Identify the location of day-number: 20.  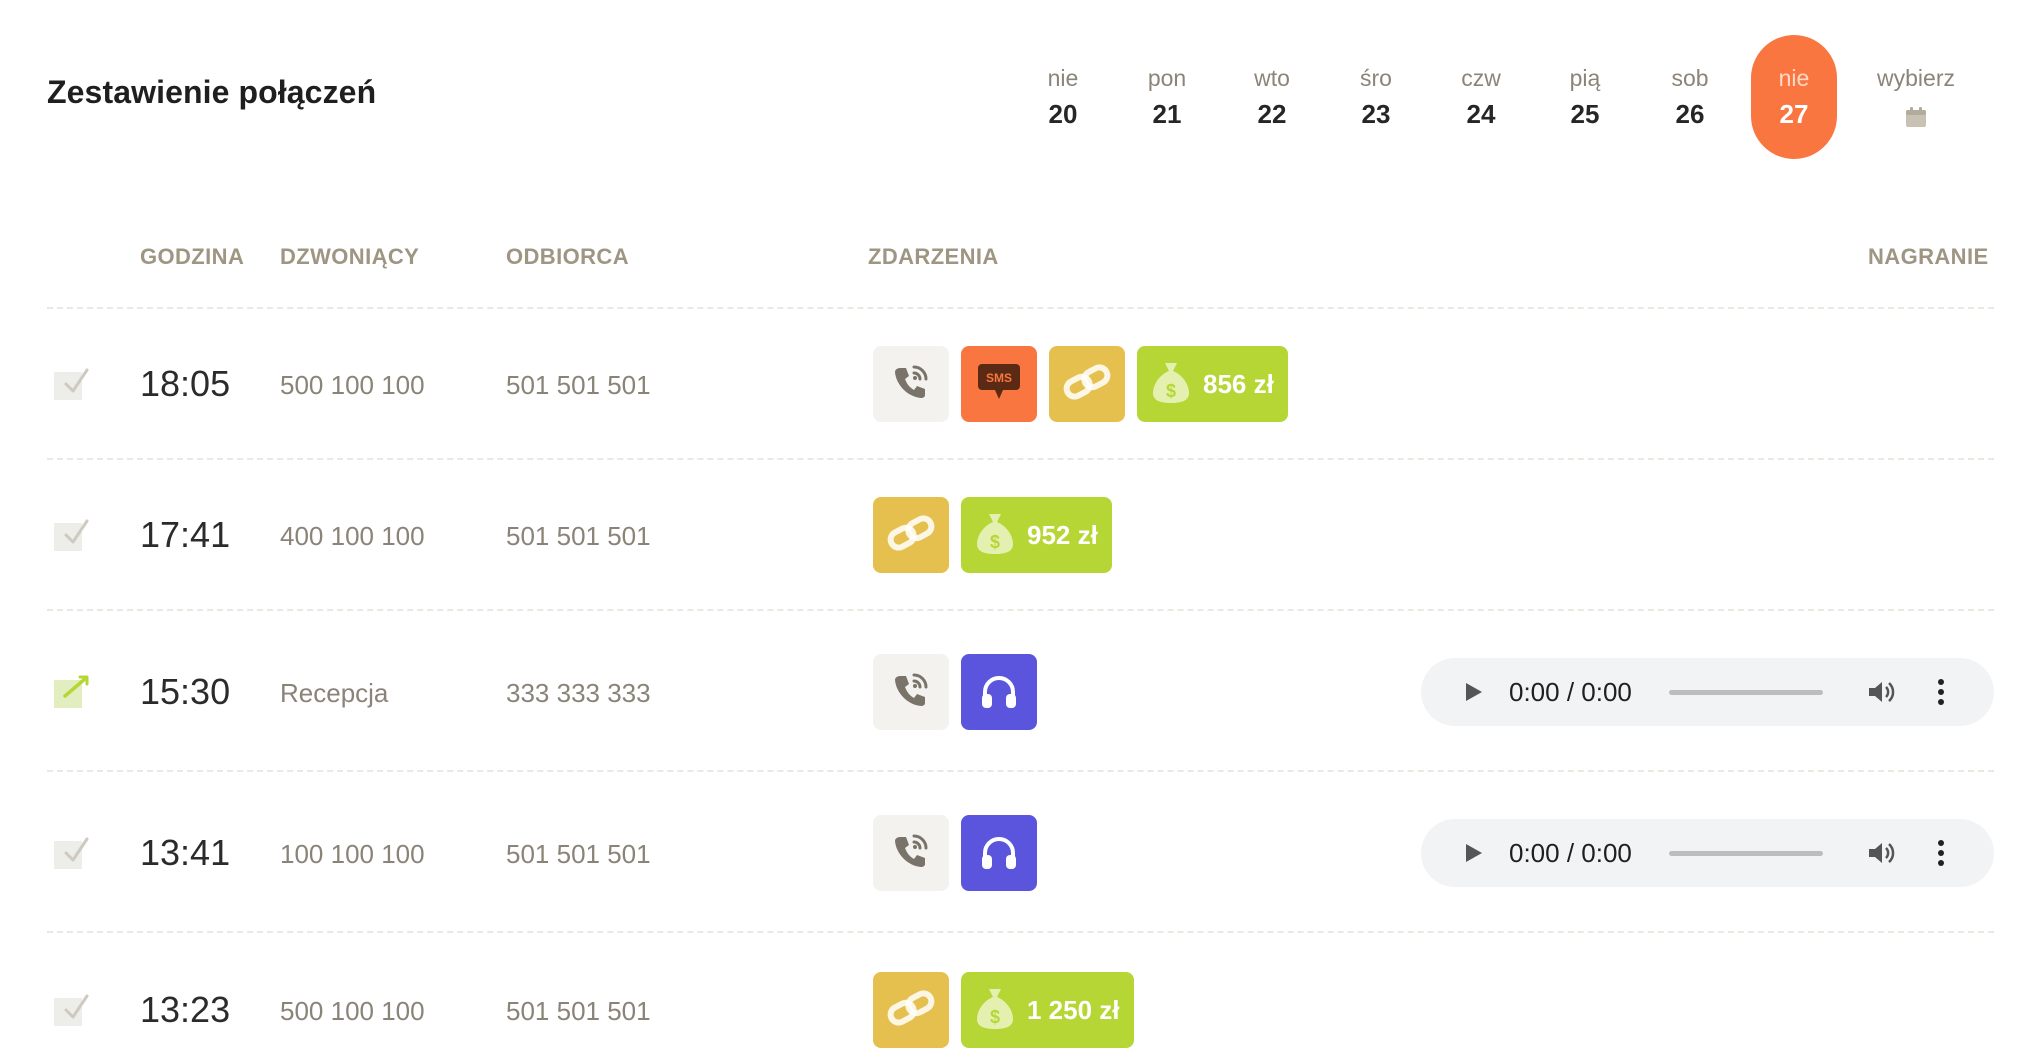
(1063, 114).